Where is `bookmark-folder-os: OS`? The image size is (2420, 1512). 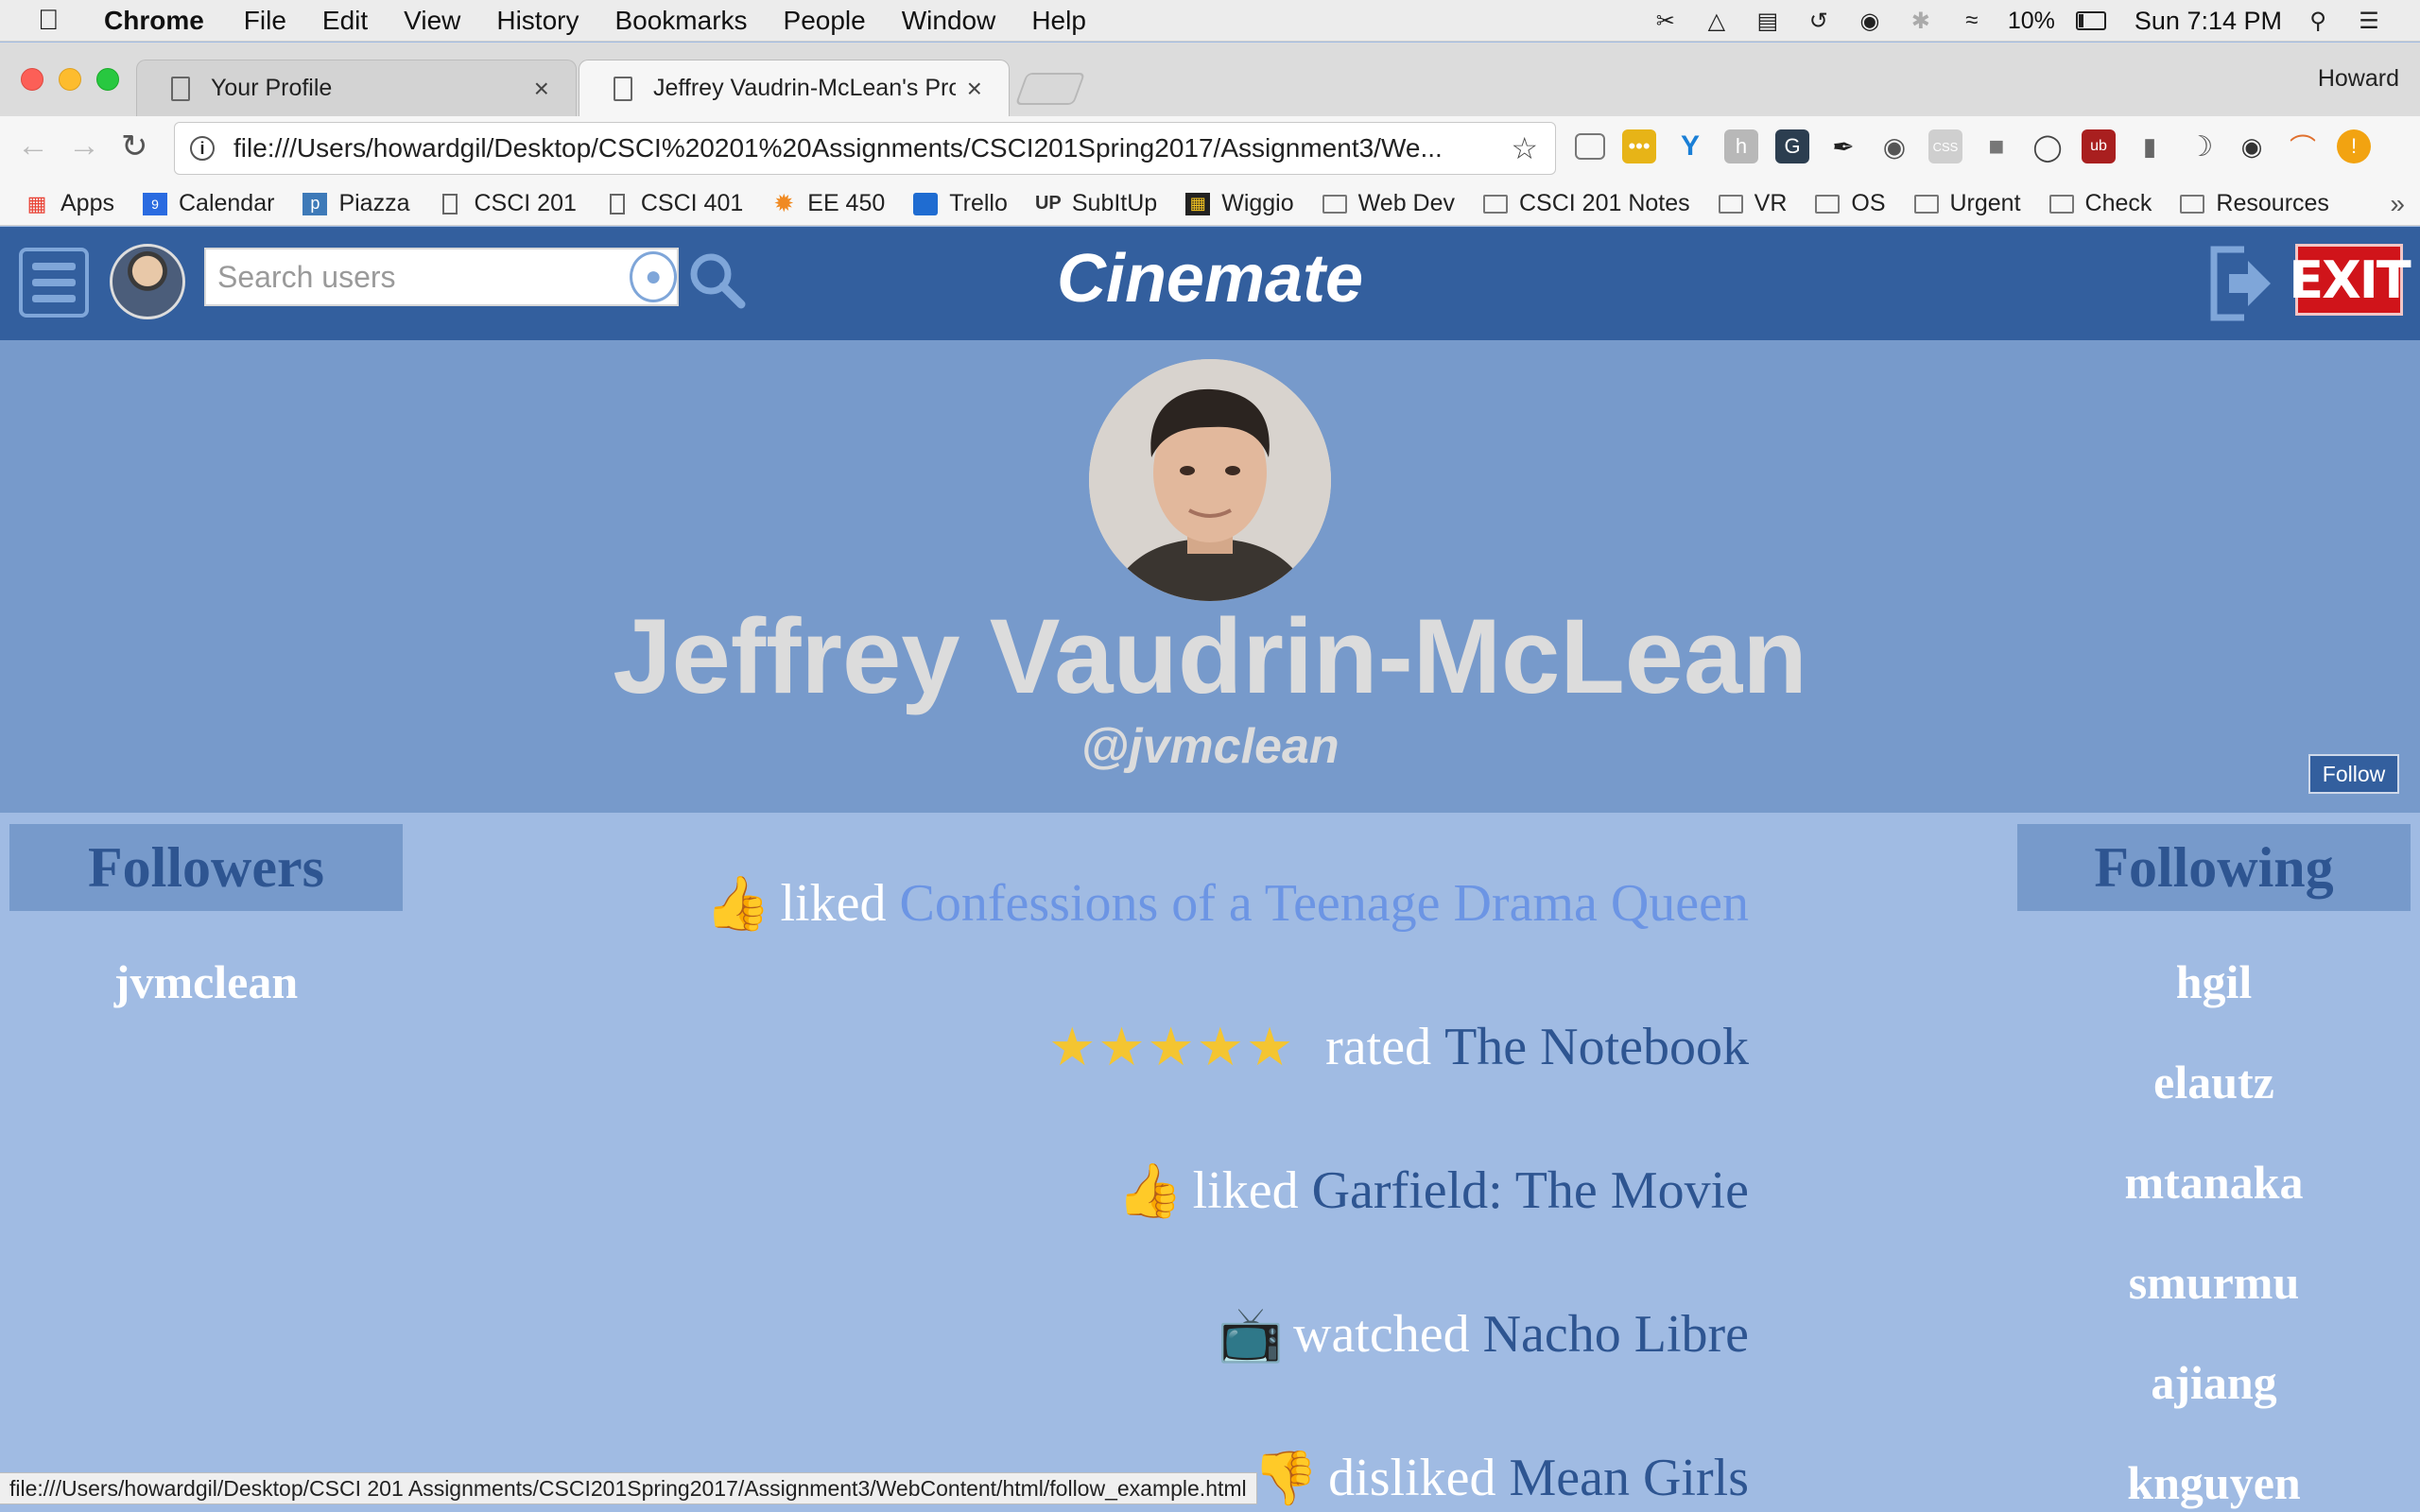
bookmark-folder-os: OS is located at coordinates (1850, 203).